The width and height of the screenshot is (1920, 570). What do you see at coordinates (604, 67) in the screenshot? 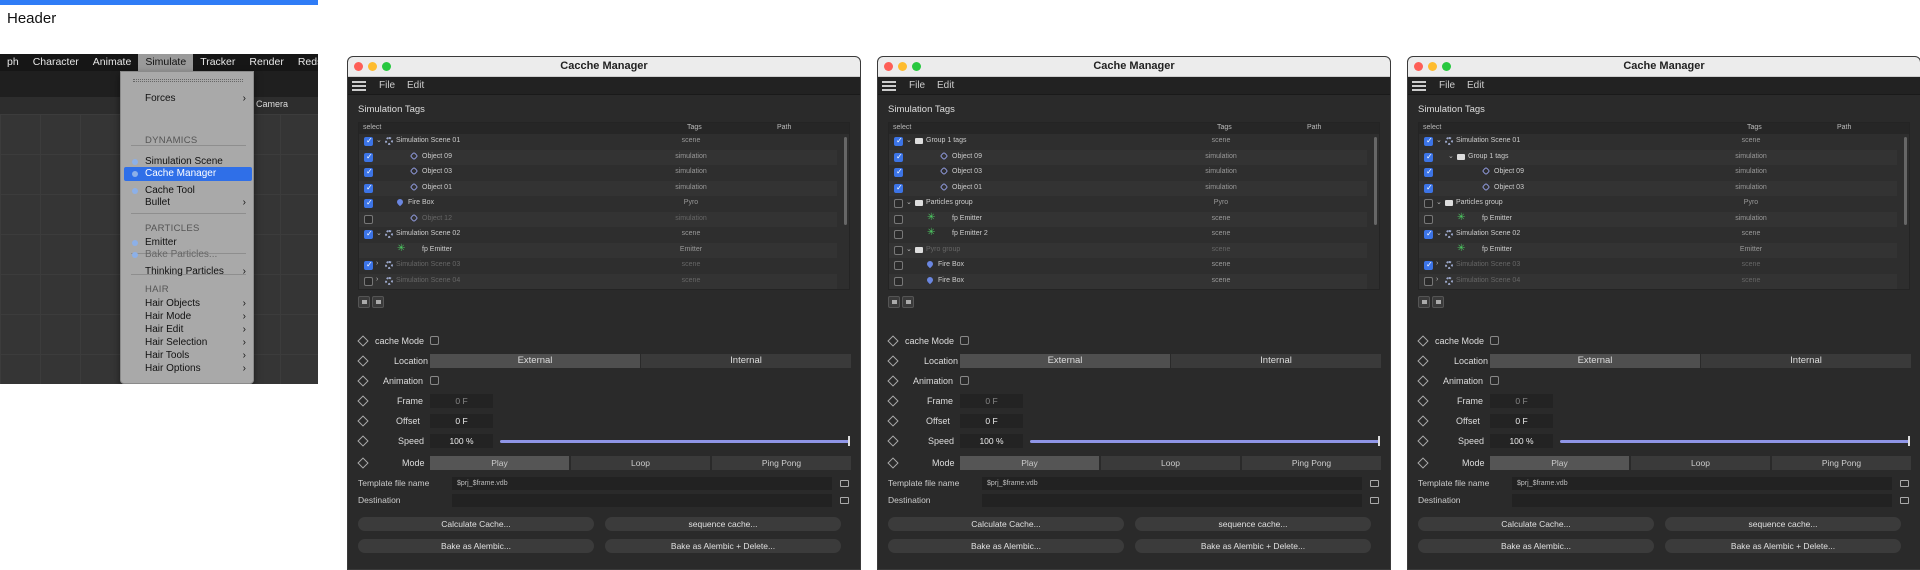
I see `window-titlebar: Cacche Manager` at bounding box center [604, 67].